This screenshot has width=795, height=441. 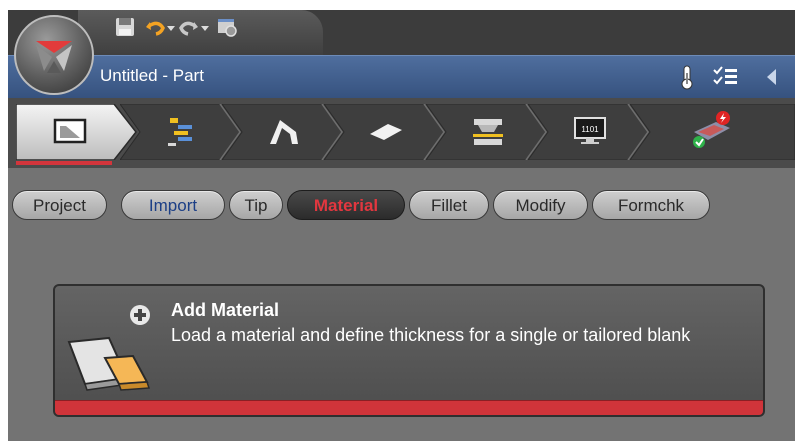 What do you see at coordinates (725, 77) in the screenshot?
I see `checklist-icon` at bounding box center [725, 77].